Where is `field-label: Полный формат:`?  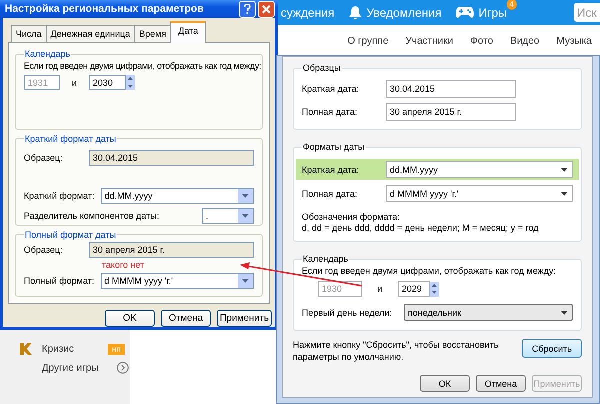
field-label: Полный формат: is located at coordinates (59, 281).